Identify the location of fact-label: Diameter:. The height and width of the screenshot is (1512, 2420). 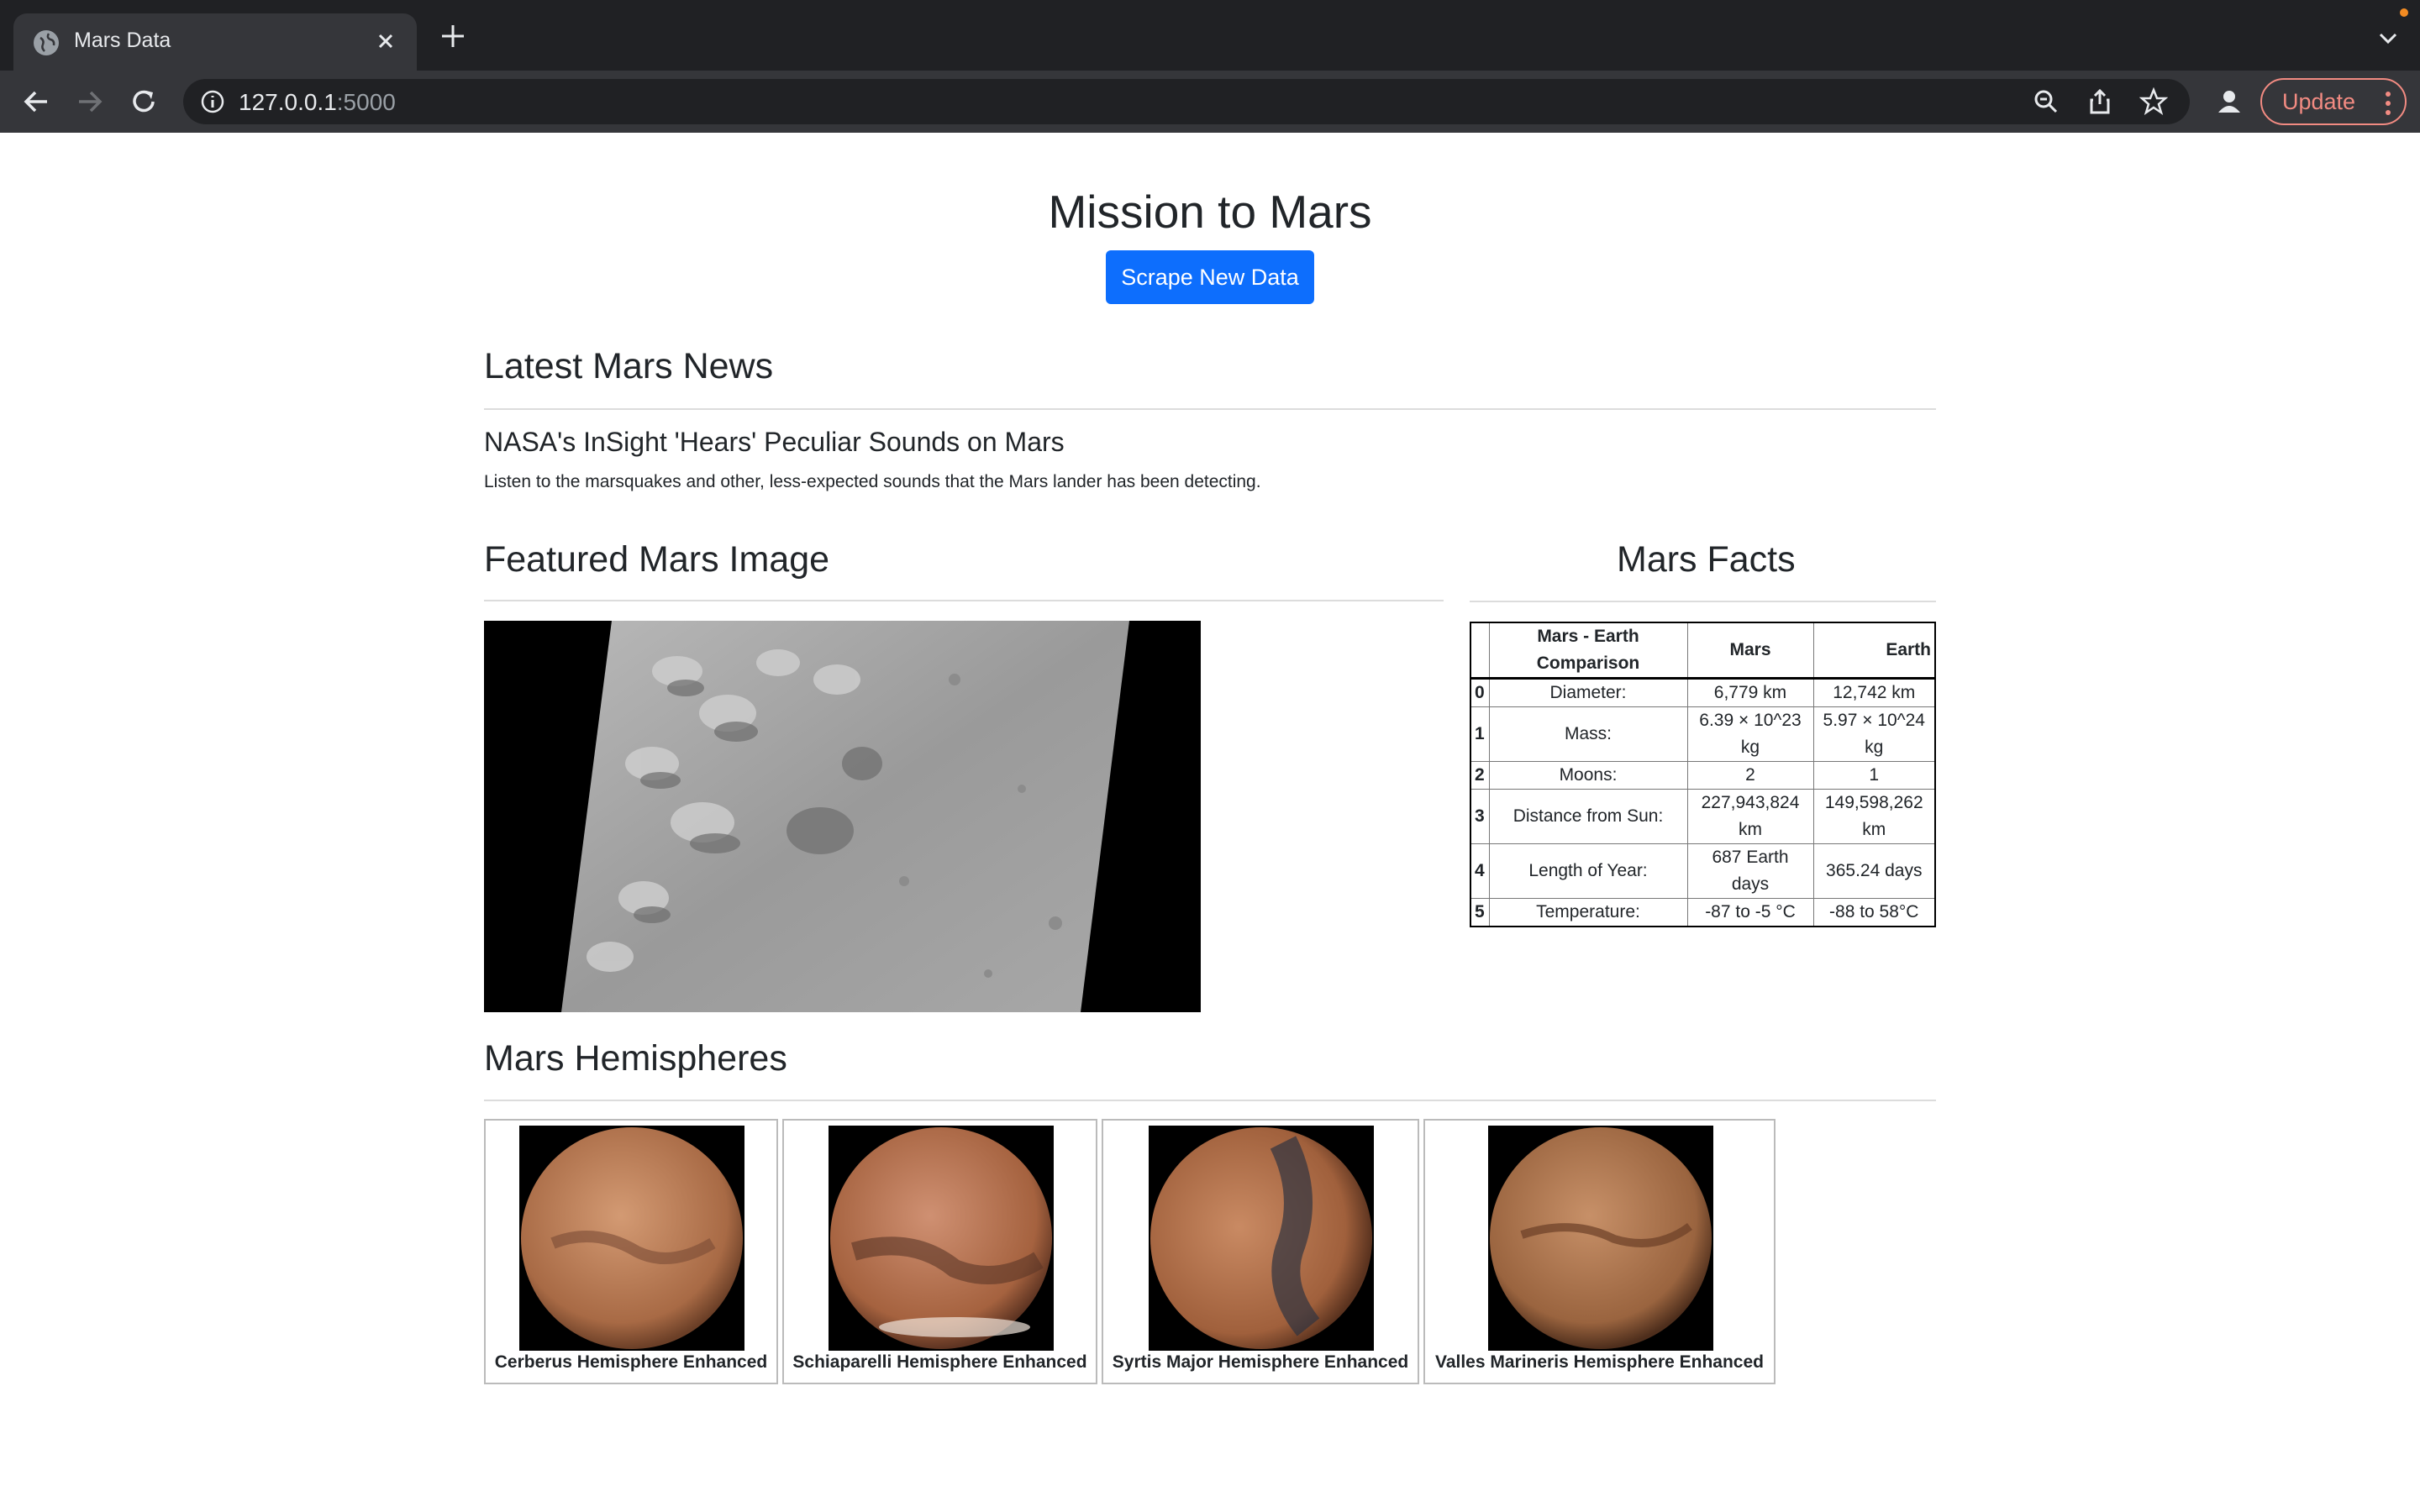
(1588, 692).